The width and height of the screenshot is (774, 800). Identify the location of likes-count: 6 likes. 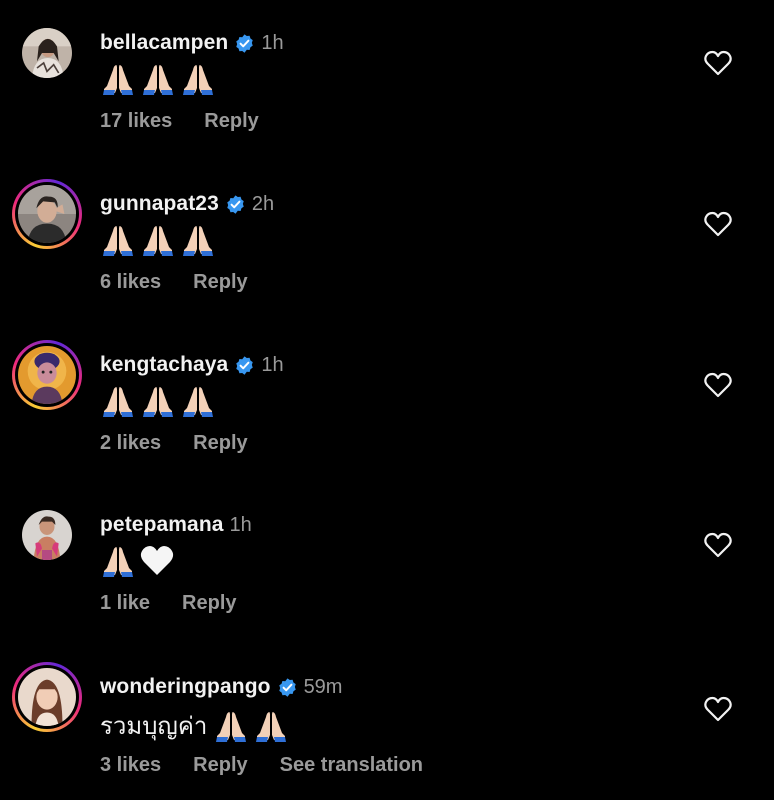
(130, 282).